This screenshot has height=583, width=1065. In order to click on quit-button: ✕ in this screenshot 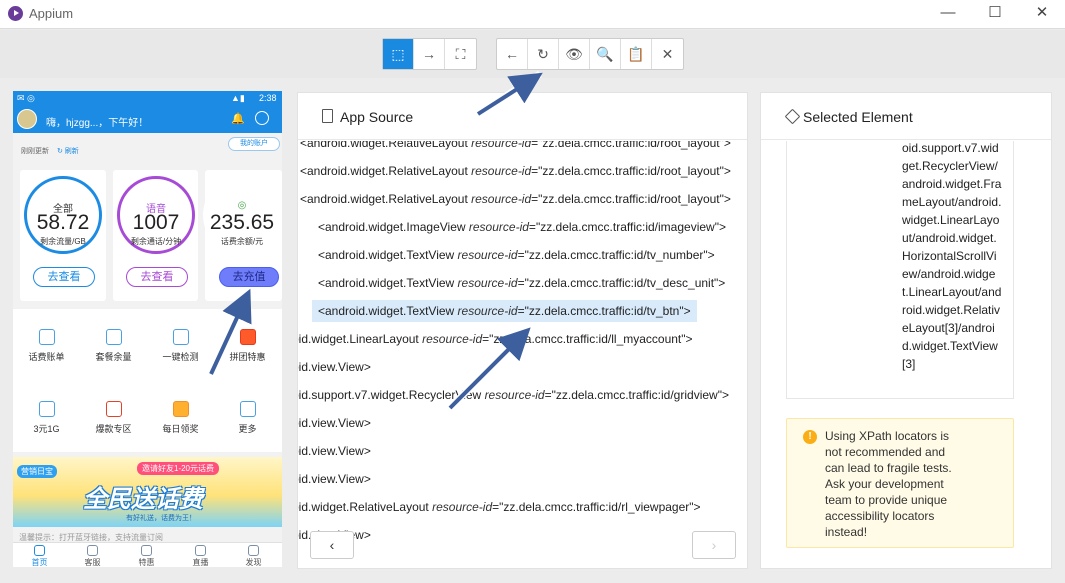, I will do `click(667, 54)`.